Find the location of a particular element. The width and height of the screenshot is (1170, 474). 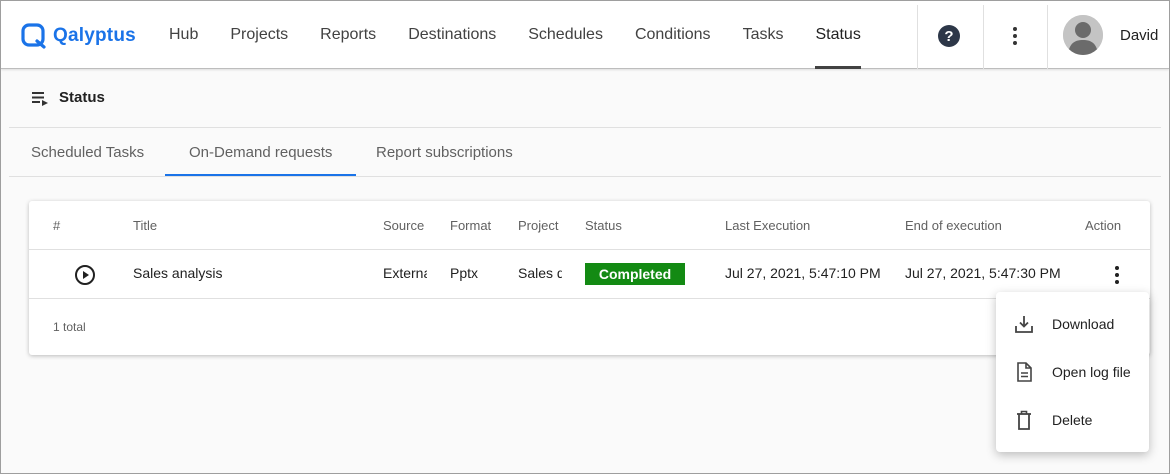

row-end-of-execution: Jul 27, 2021, 5:47:30 PM is located at coordinates (983, 273).